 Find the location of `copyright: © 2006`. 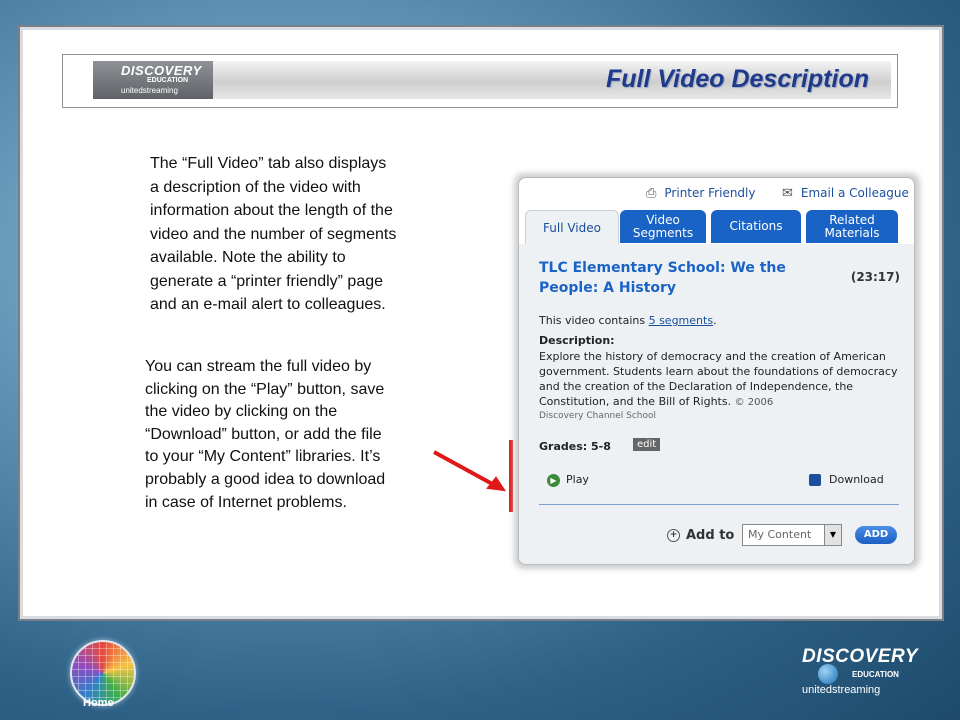

copyright: © 2006 is located at coordinates (754, 402).